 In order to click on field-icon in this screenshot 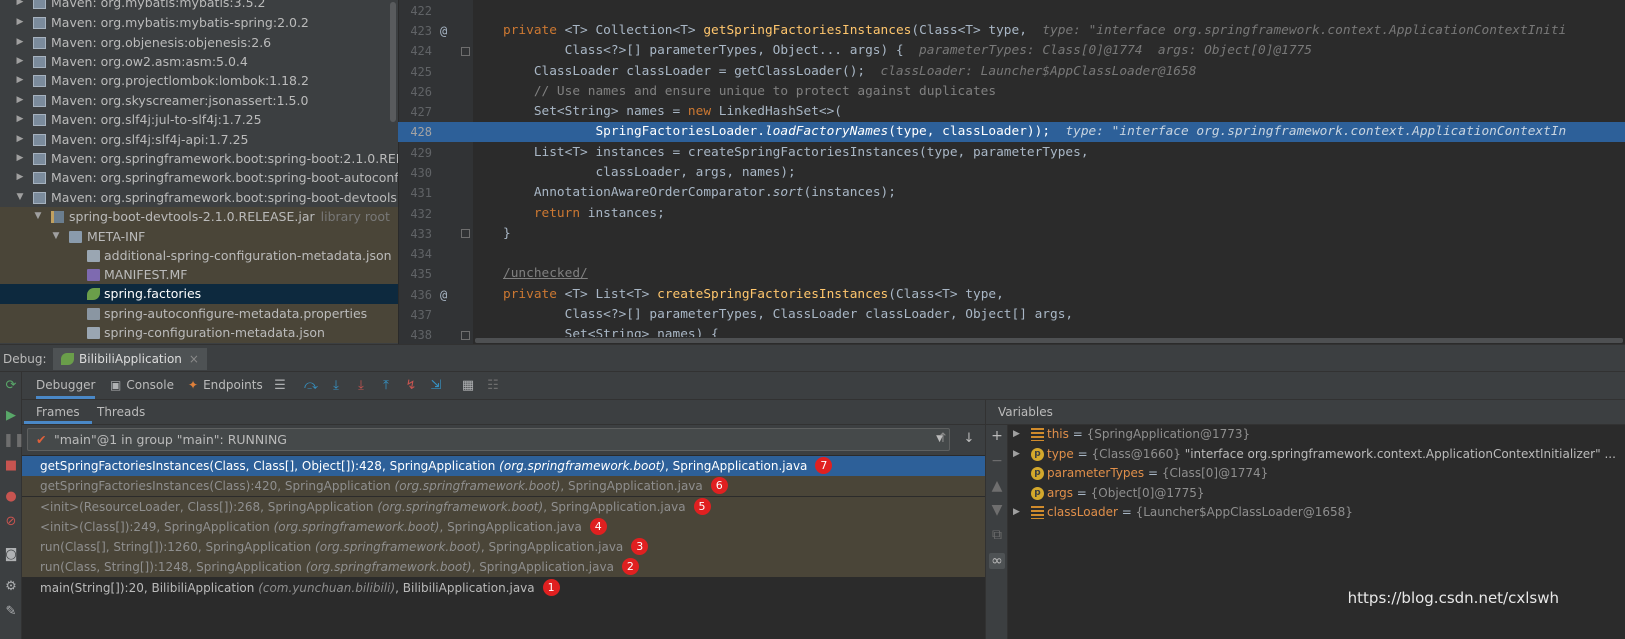, I will do `click(1037, 512)`.